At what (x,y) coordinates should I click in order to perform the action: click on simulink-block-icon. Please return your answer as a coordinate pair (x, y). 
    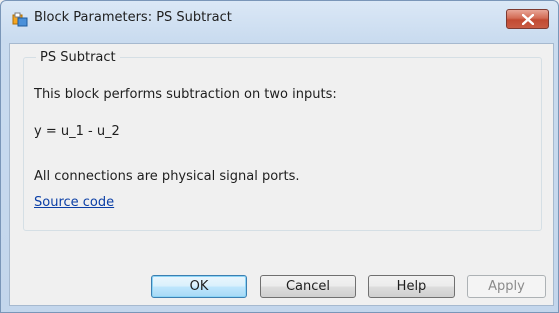
    Looking at the image, I should click on (20, 20).